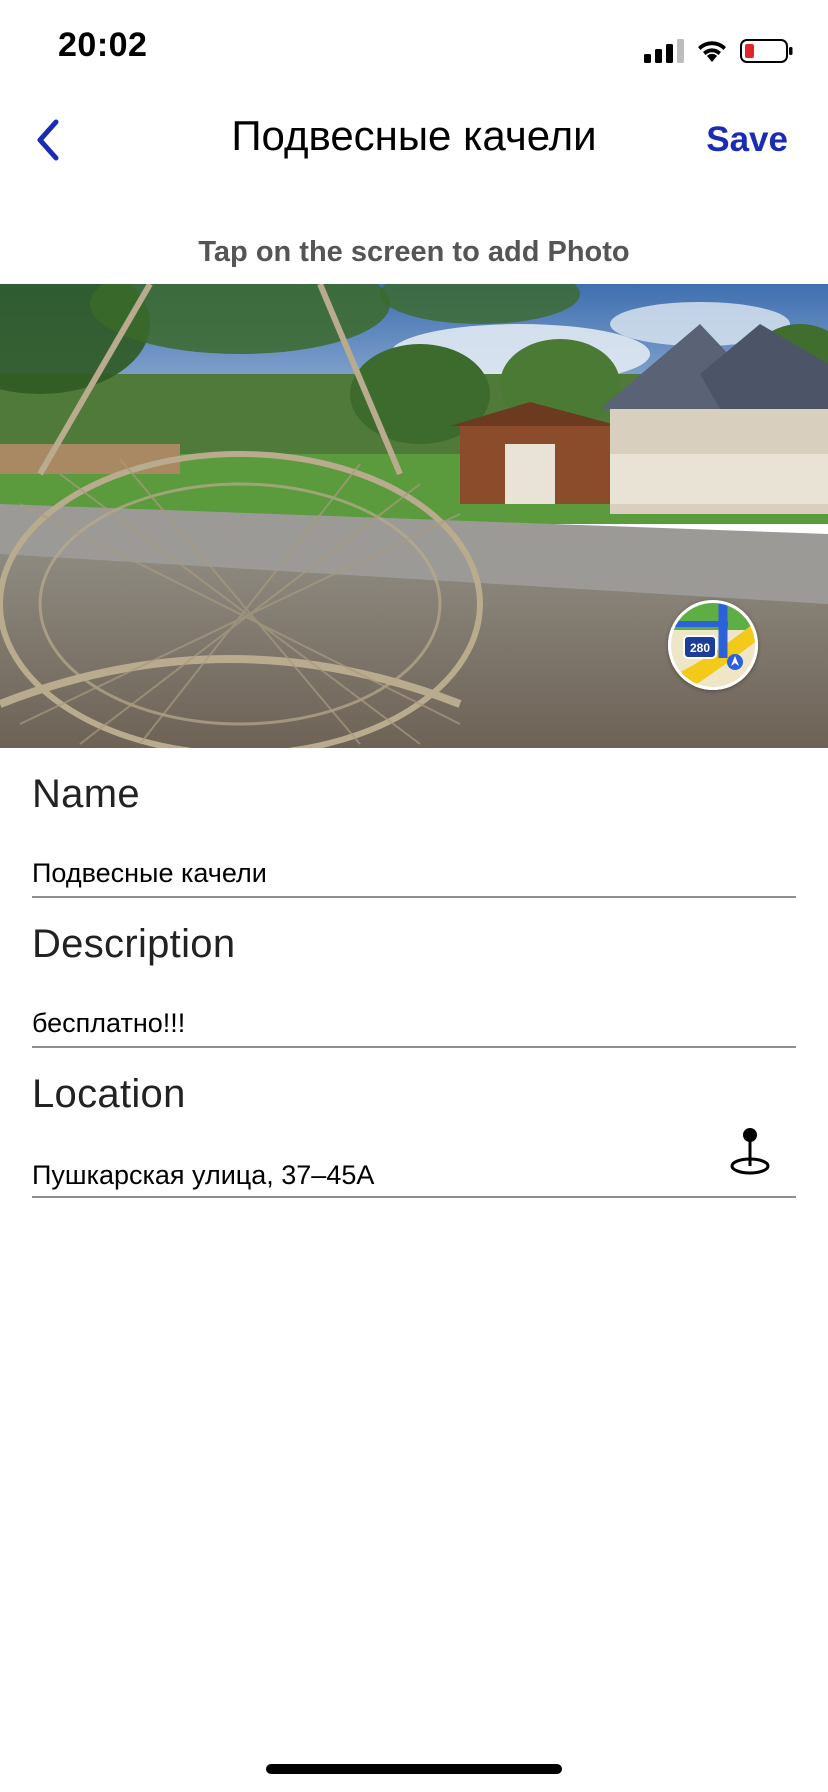 The image size is (828, 1792). I want to click on location-field-group: Location Пушкарская улица, 37–45А, so click(414, 1135).